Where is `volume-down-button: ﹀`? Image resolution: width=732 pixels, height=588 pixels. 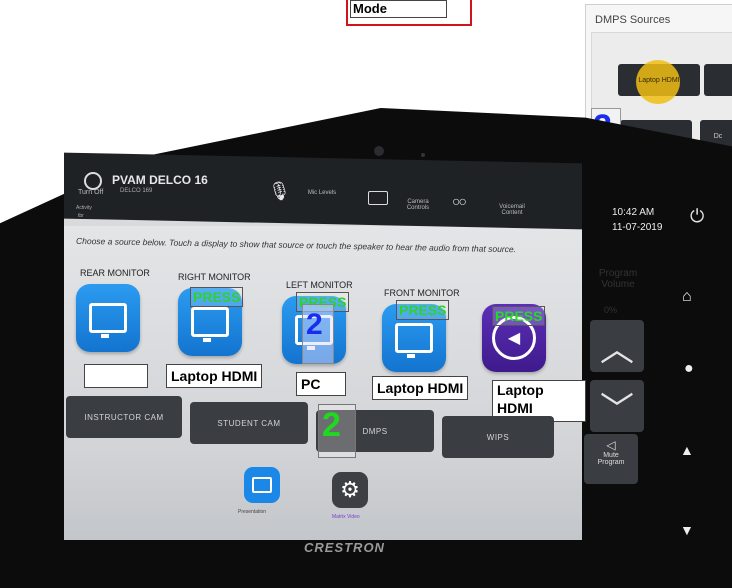
volume-down-button: ﹀ is located at coordinates (617, 406).